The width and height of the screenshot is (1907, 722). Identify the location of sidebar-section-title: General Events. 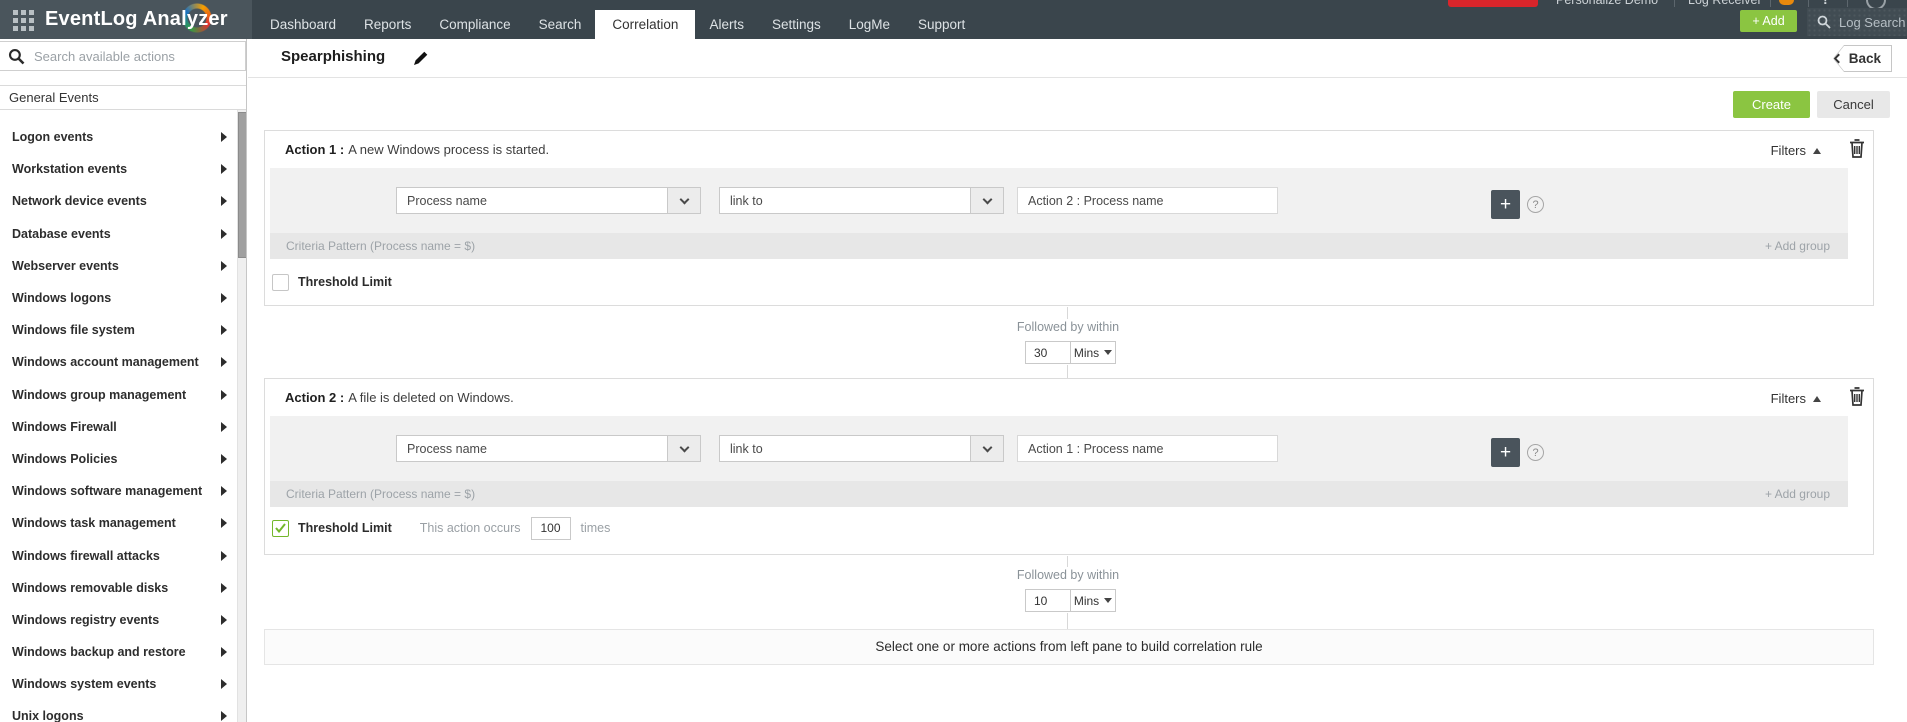
(123, 97).